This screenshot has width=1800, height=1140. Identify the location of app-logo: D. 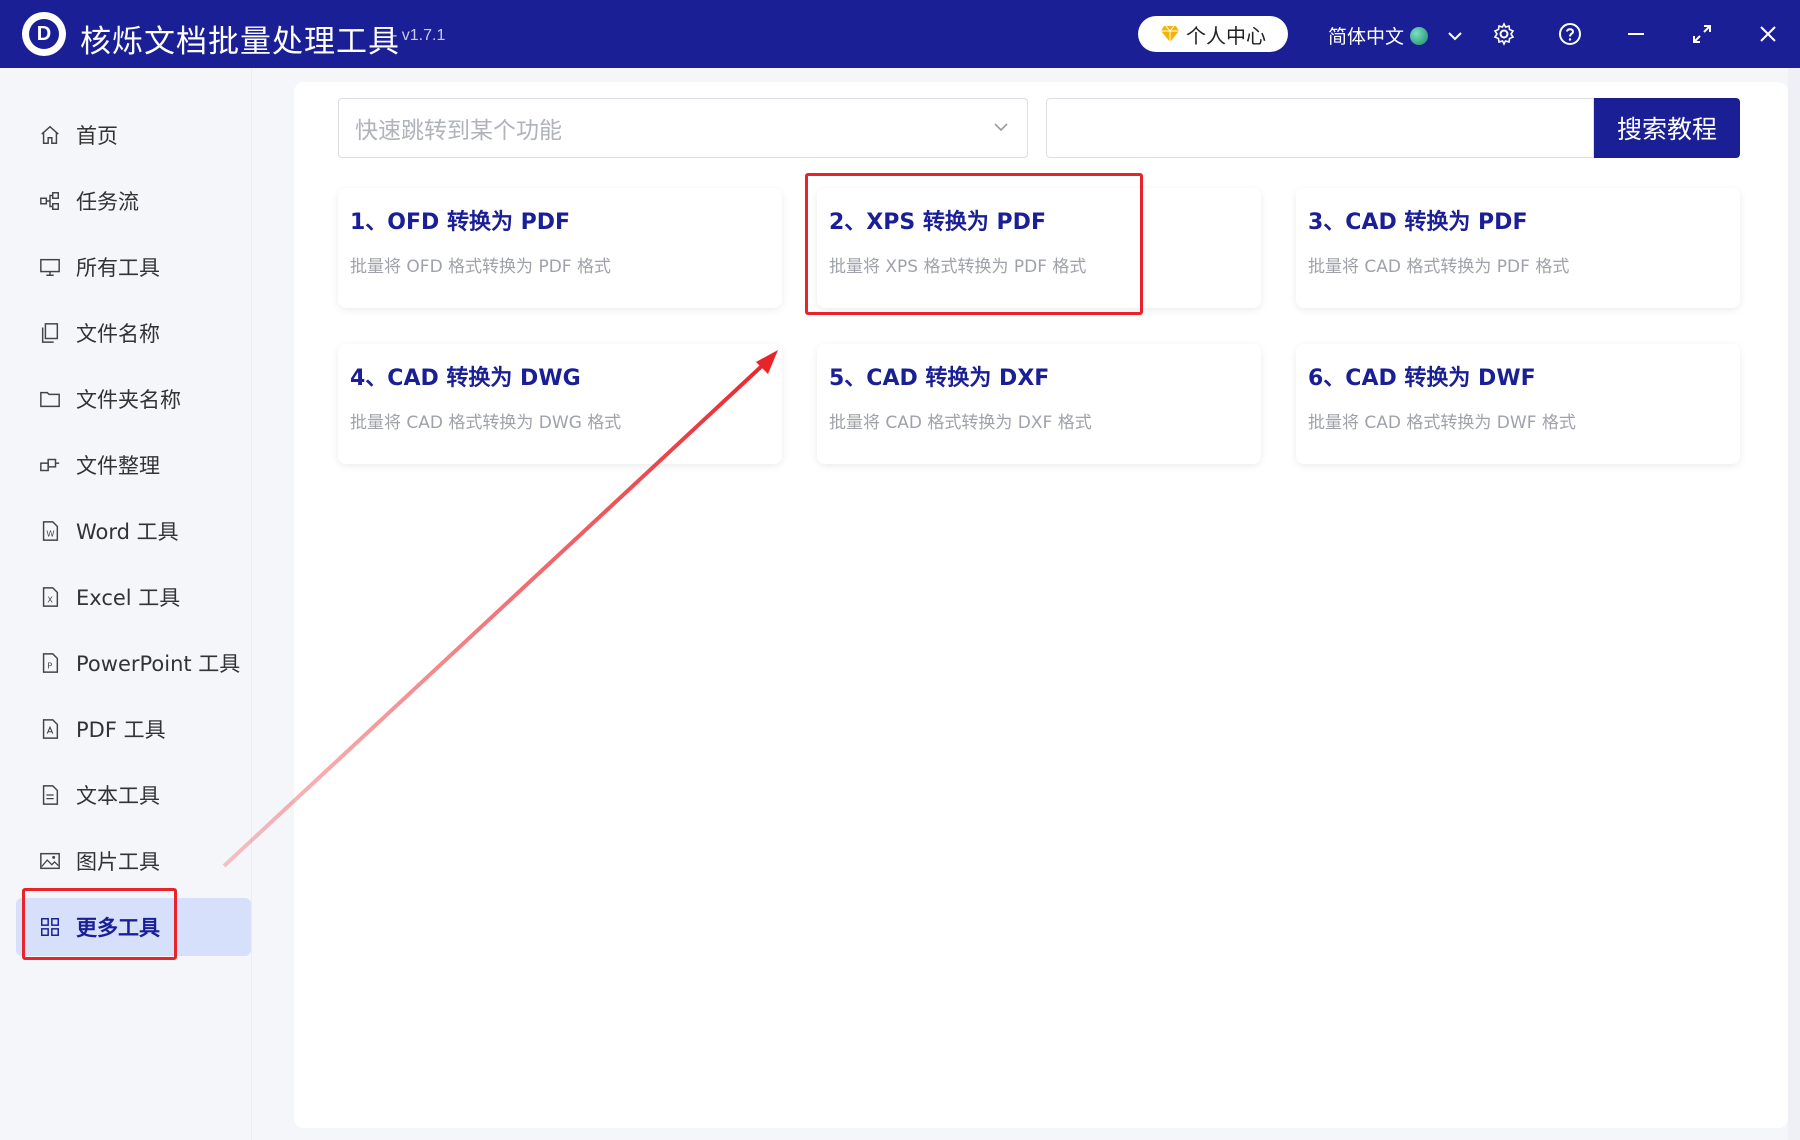
(44, 34).